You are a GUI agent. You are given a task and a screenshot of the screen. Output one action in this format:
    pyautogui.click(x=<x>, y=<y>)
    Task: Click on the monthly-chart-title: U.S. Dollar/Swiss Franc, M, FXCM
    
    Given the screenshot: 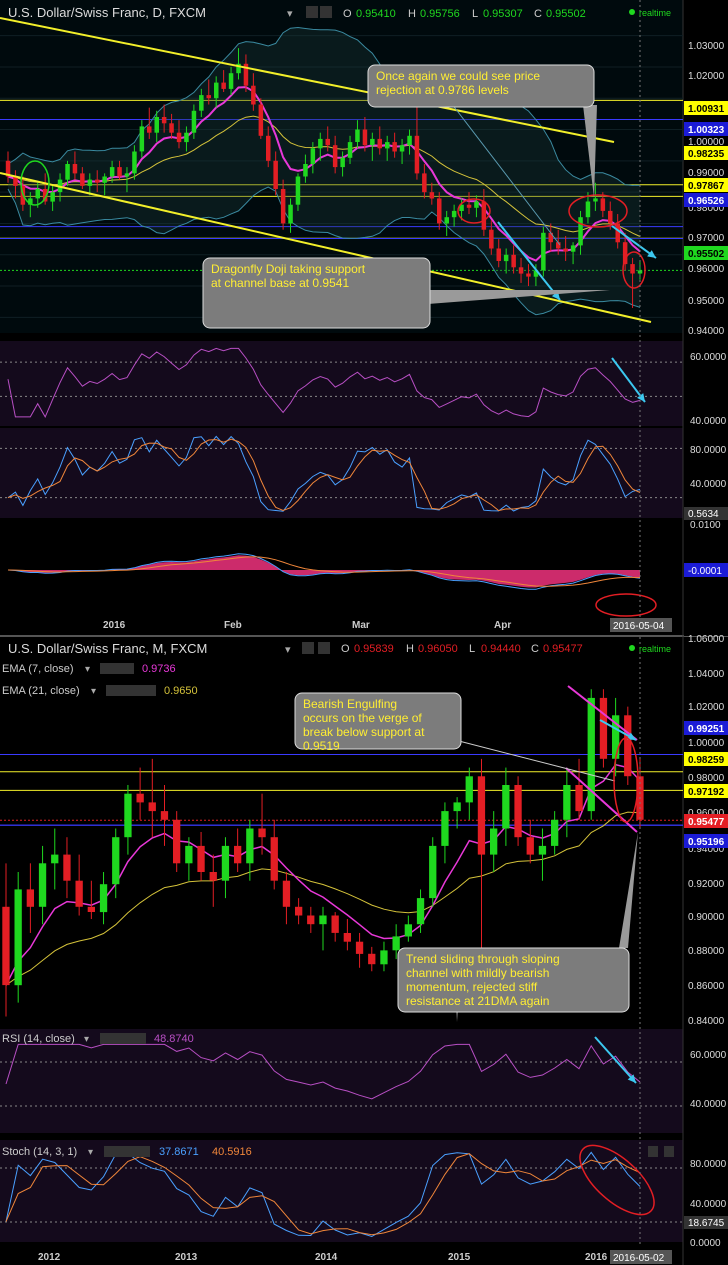 What is the action you would take?
    pyautogui.click(x=107, y=648)
    